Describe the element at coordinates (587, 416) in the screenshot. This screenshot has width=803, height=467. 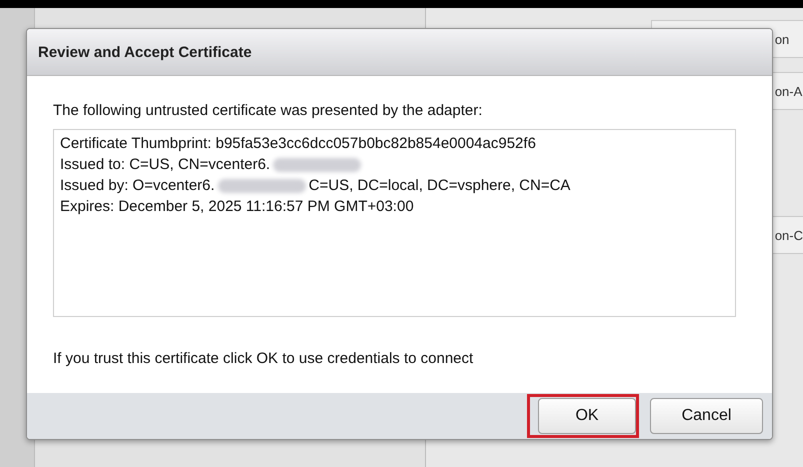
I see `ok-button: OK` at that location.